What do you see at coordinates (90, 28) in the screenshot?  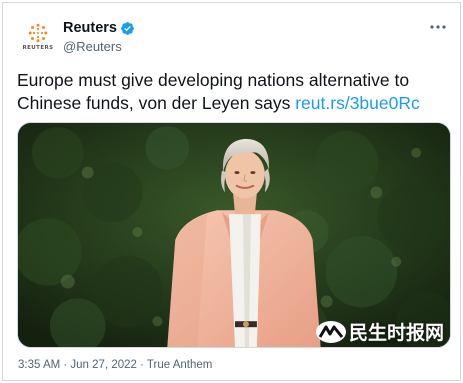 I see `author-display-name: Reuters` at bounding box center [90, 28].